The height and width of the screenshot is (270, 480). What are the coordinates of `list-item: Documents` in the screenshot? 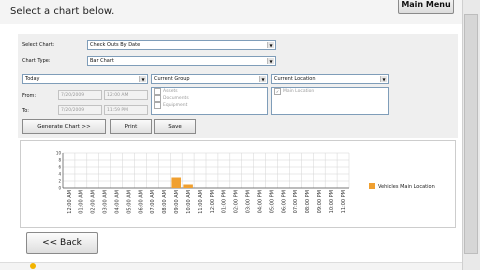 It's located at (209, 98).